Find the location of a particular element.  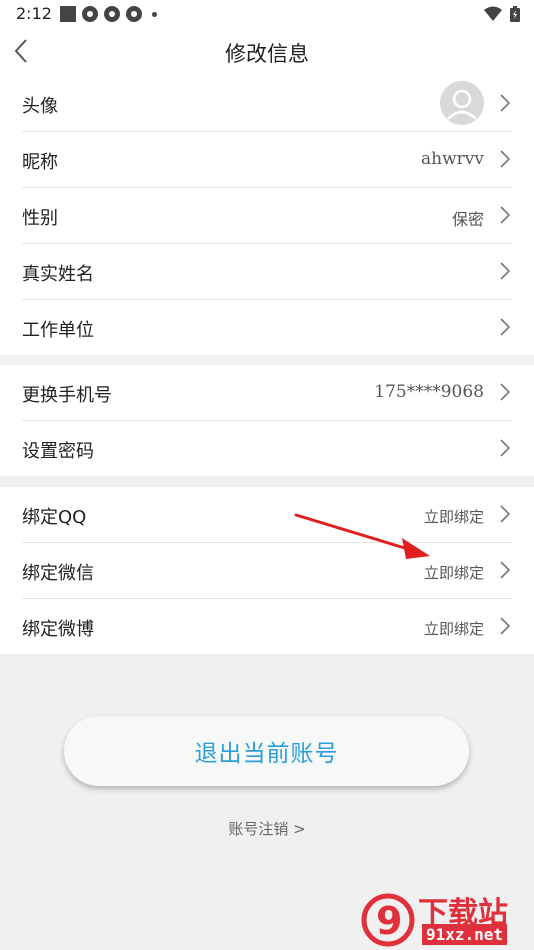

watermark-url: 91xz.net is located at coordinates (465, 934).